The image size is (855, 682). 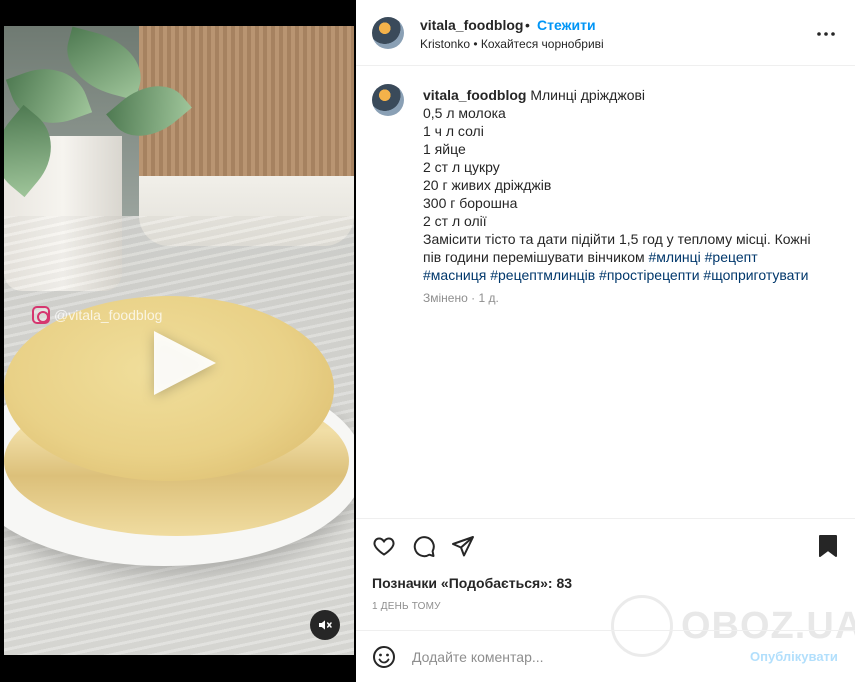 I want to click on video-watermark: @vitala_foodblog, so click(x=97, y=315).